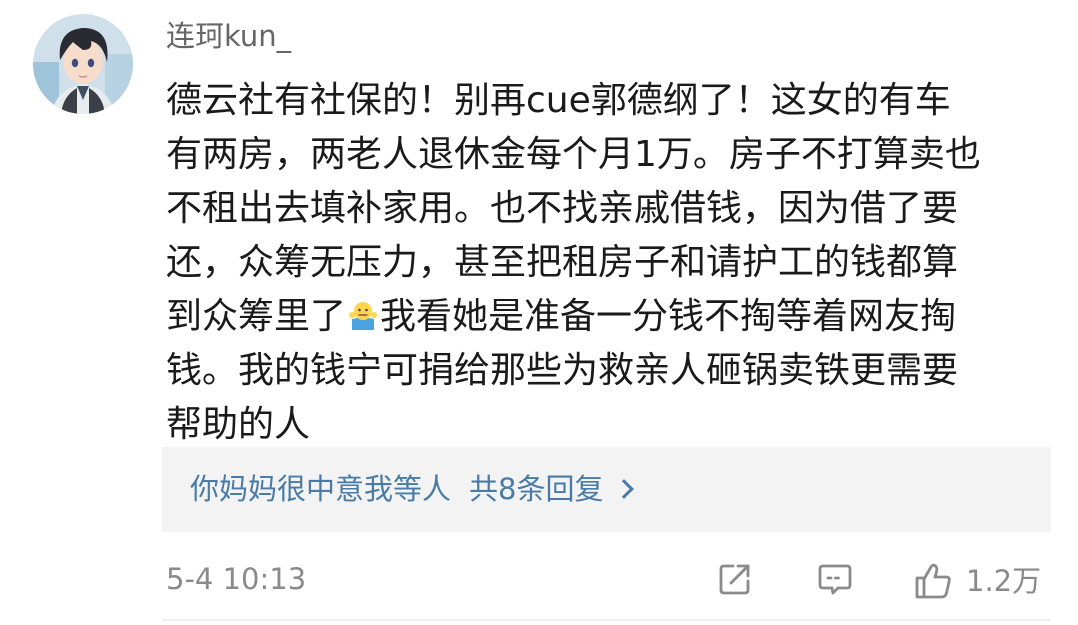 Image resolution: width=1078 pixels, height=625 pixels. What do you see at coordinates (228, 36) in the screenshot?
I see `username: 连珂kun_` at bounding box center [228, 36].